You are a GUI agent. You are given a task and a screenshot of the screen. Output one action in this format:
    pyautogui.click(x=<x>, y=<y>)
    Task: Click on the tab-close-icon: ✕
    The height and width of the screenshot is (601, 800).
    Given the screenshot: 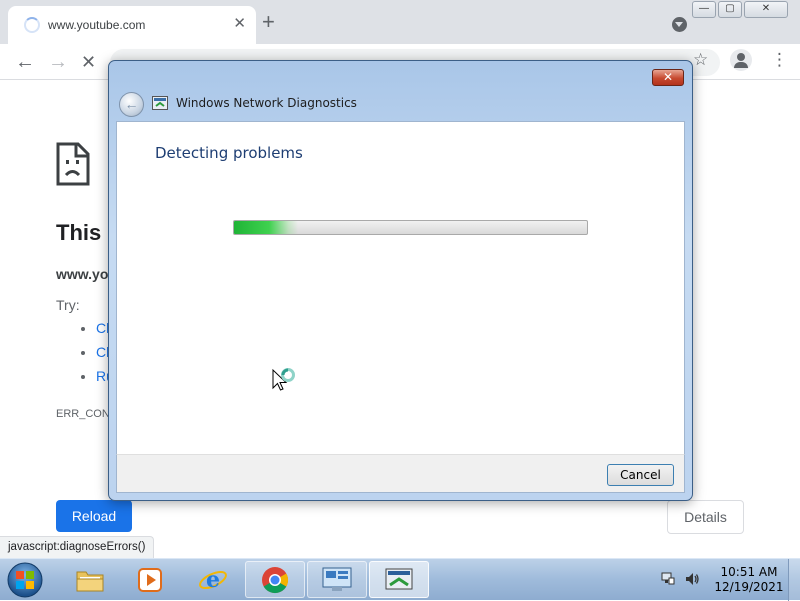 What is the action you would take?
    pyautogui.click(x=239, y=24)
    